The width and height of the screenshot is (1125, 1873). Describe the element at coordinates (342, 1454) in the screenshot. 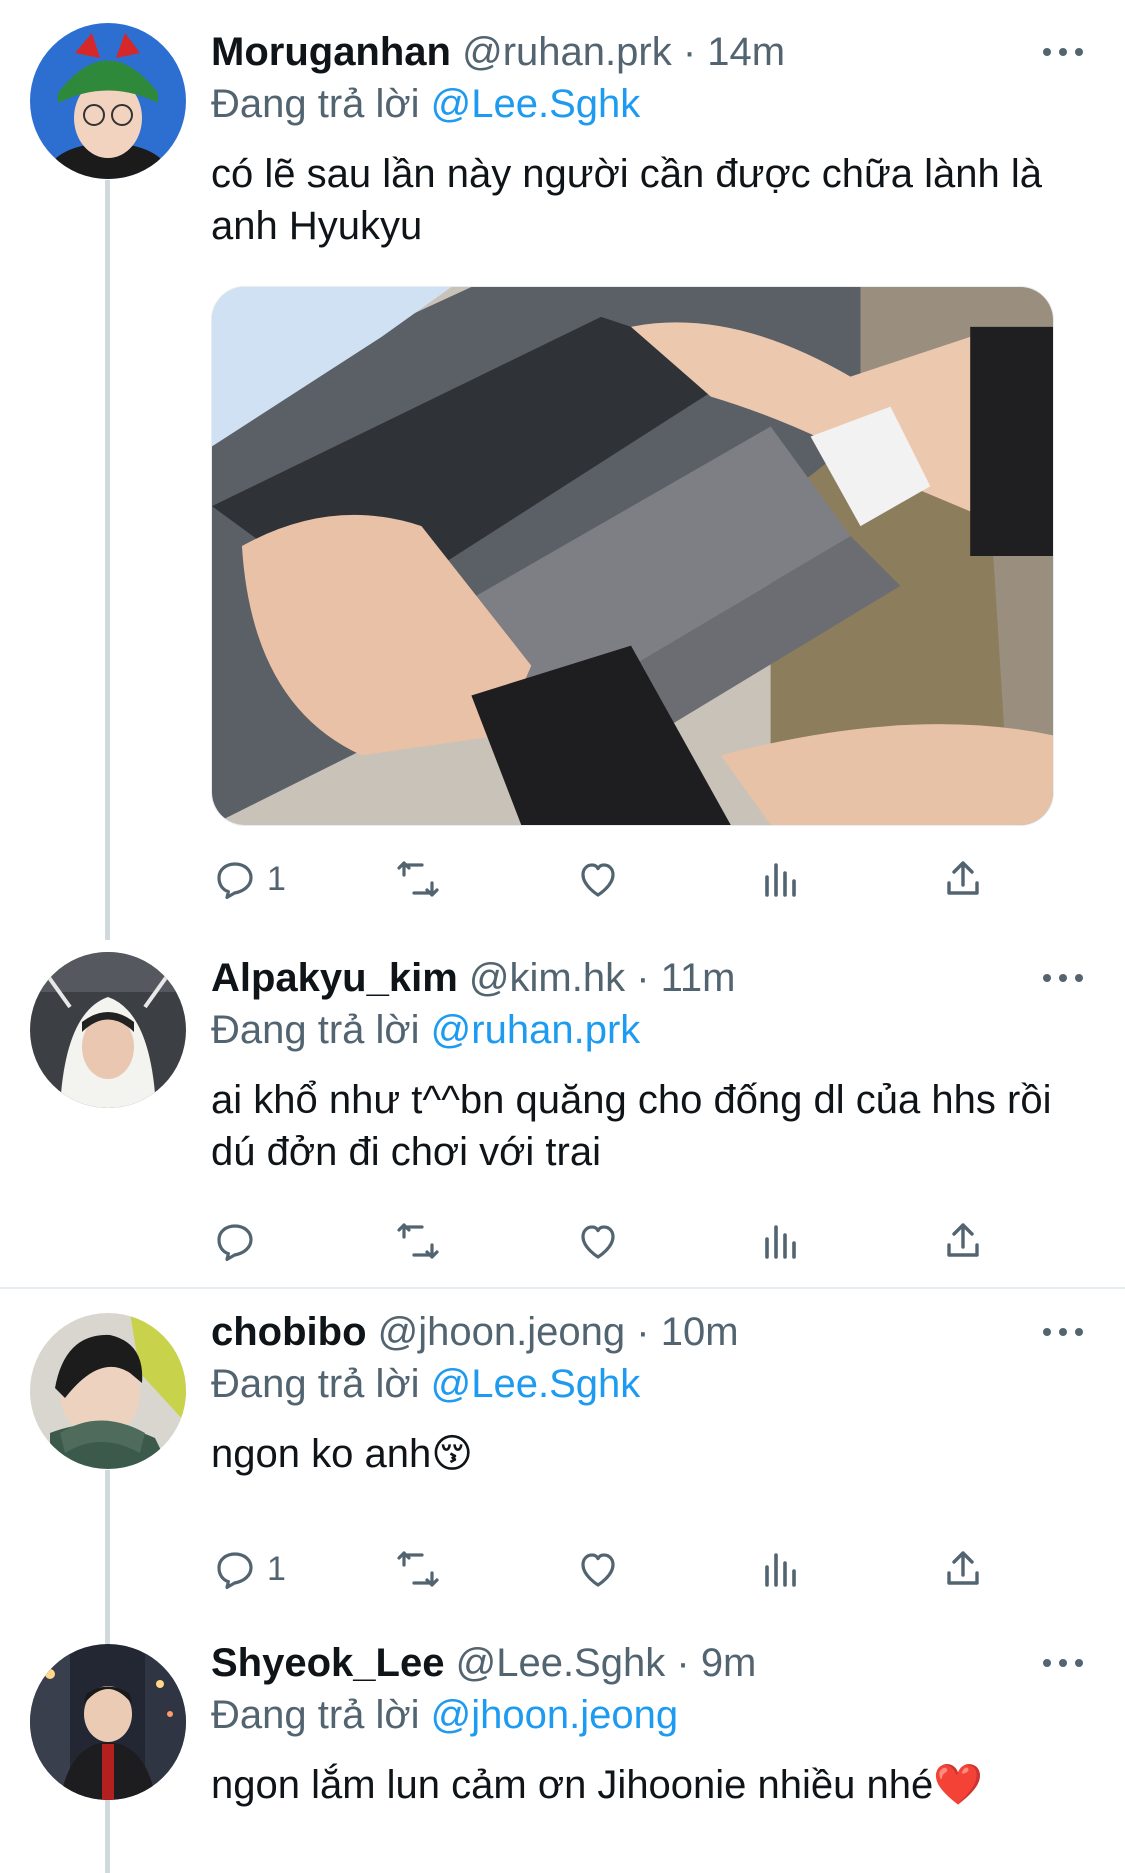

I see `tweet-text: ngon ko anh😚` at that location.